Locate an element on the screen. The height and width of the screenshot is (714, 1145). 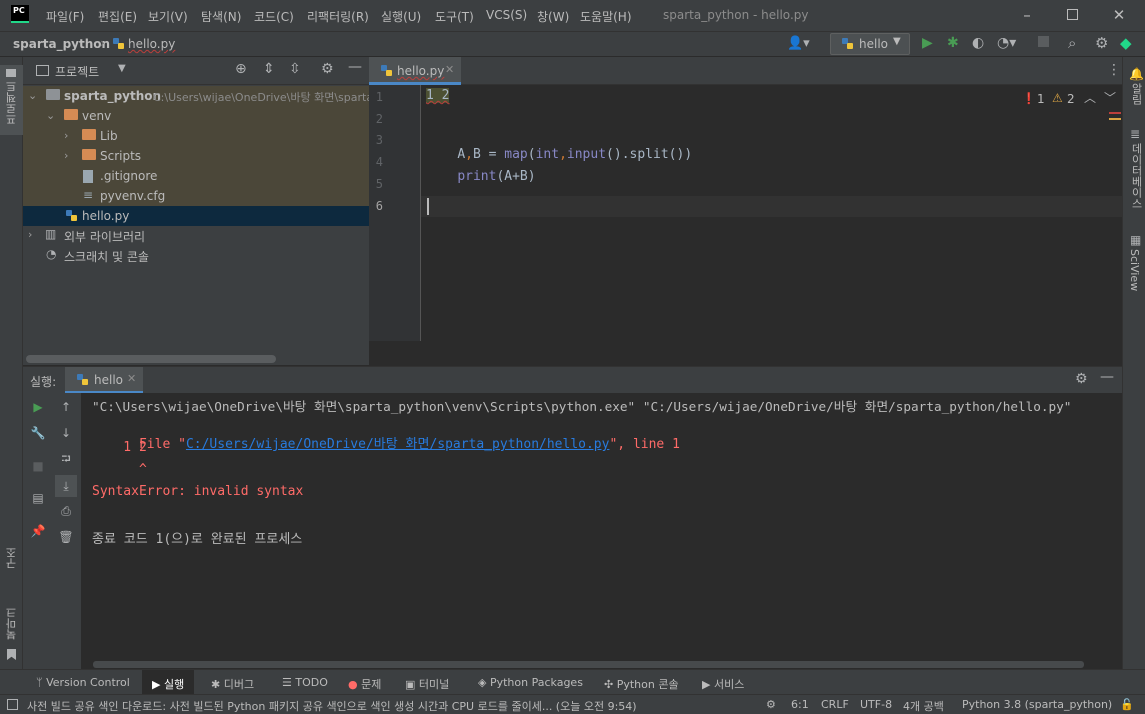
menu-window: 창(W) is located at coordinates (553, 16).